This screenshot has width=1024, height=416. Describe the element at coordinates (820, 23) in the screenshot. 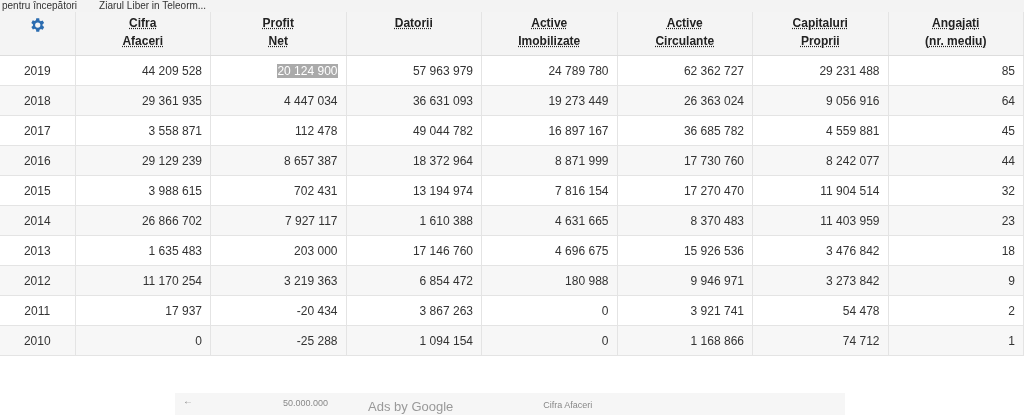

I see `column-header: Capitaluri` at that location.